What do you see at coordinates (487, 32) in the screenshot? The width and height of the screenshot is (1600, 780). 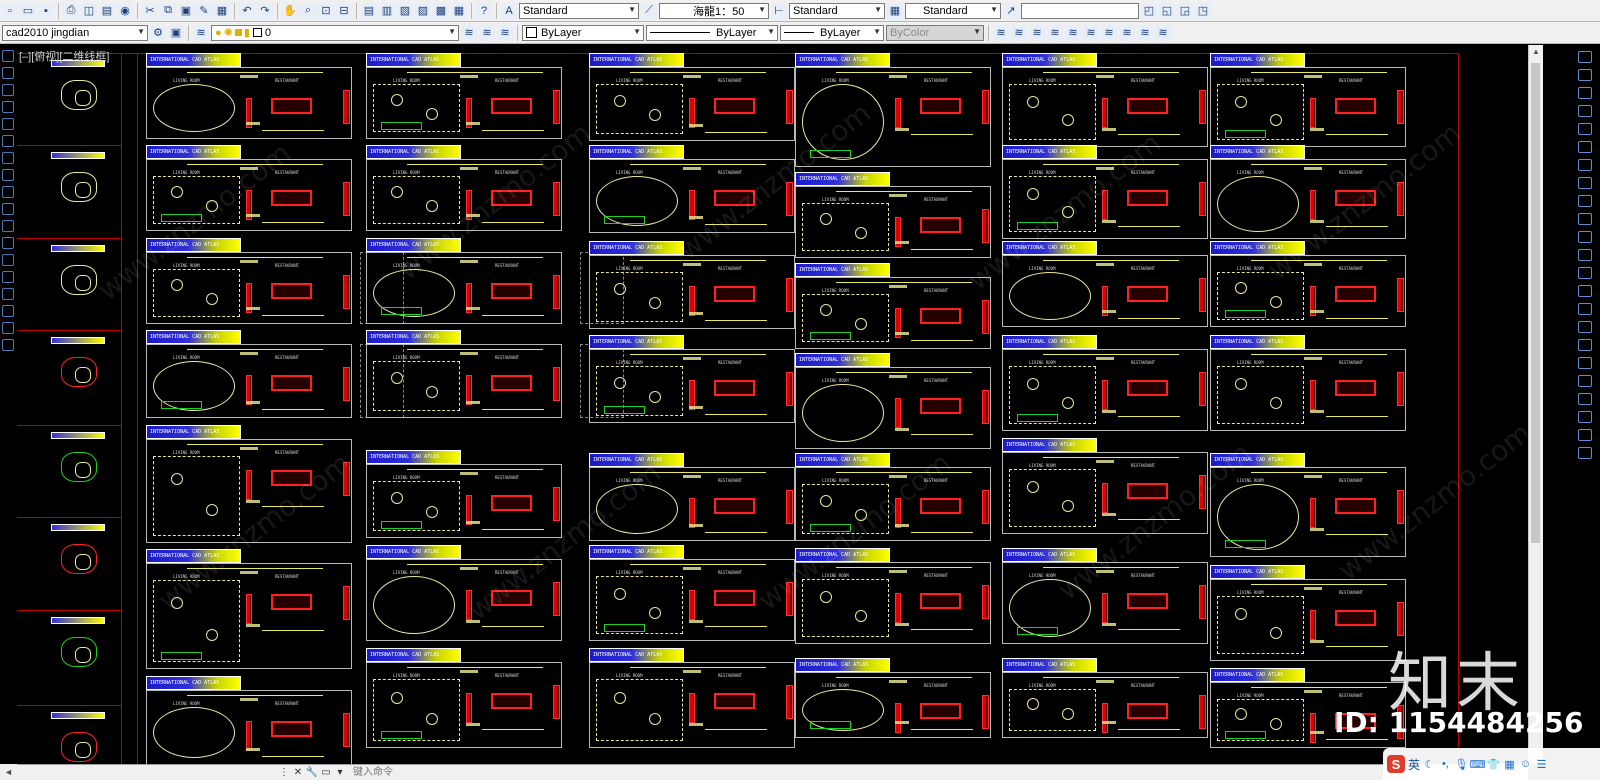 I see `layer-previous-icon: ≋` at bounding box center [487, 32].